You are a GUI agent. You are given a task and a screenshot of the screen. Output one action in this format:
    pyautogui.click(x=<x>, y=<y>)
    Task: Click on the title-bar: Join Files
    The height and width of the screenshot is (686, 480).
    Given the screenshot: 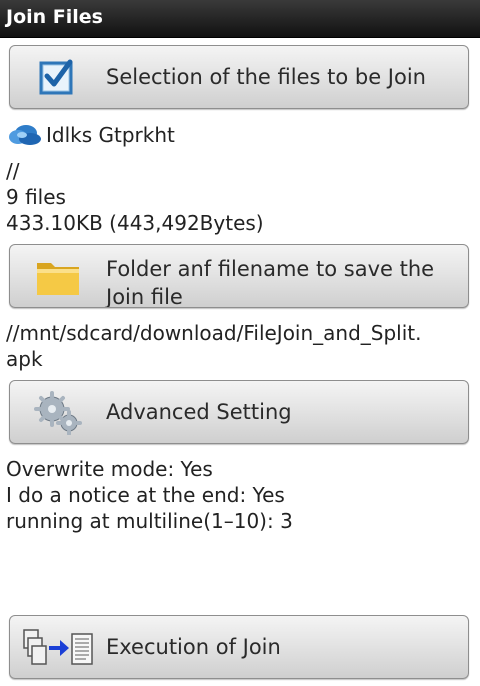 What is the action you would take?
    pyautogui.click(x=240, y=19)
    